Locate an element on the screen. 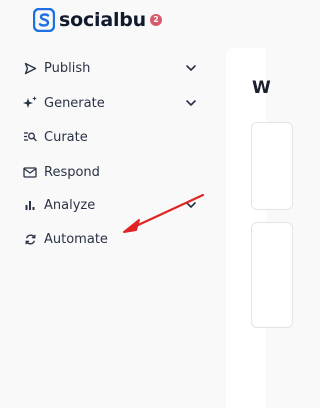 This screenshot has width=320, height=408. sidebar-item-curate: Curate is located at coordinates (110, 137).